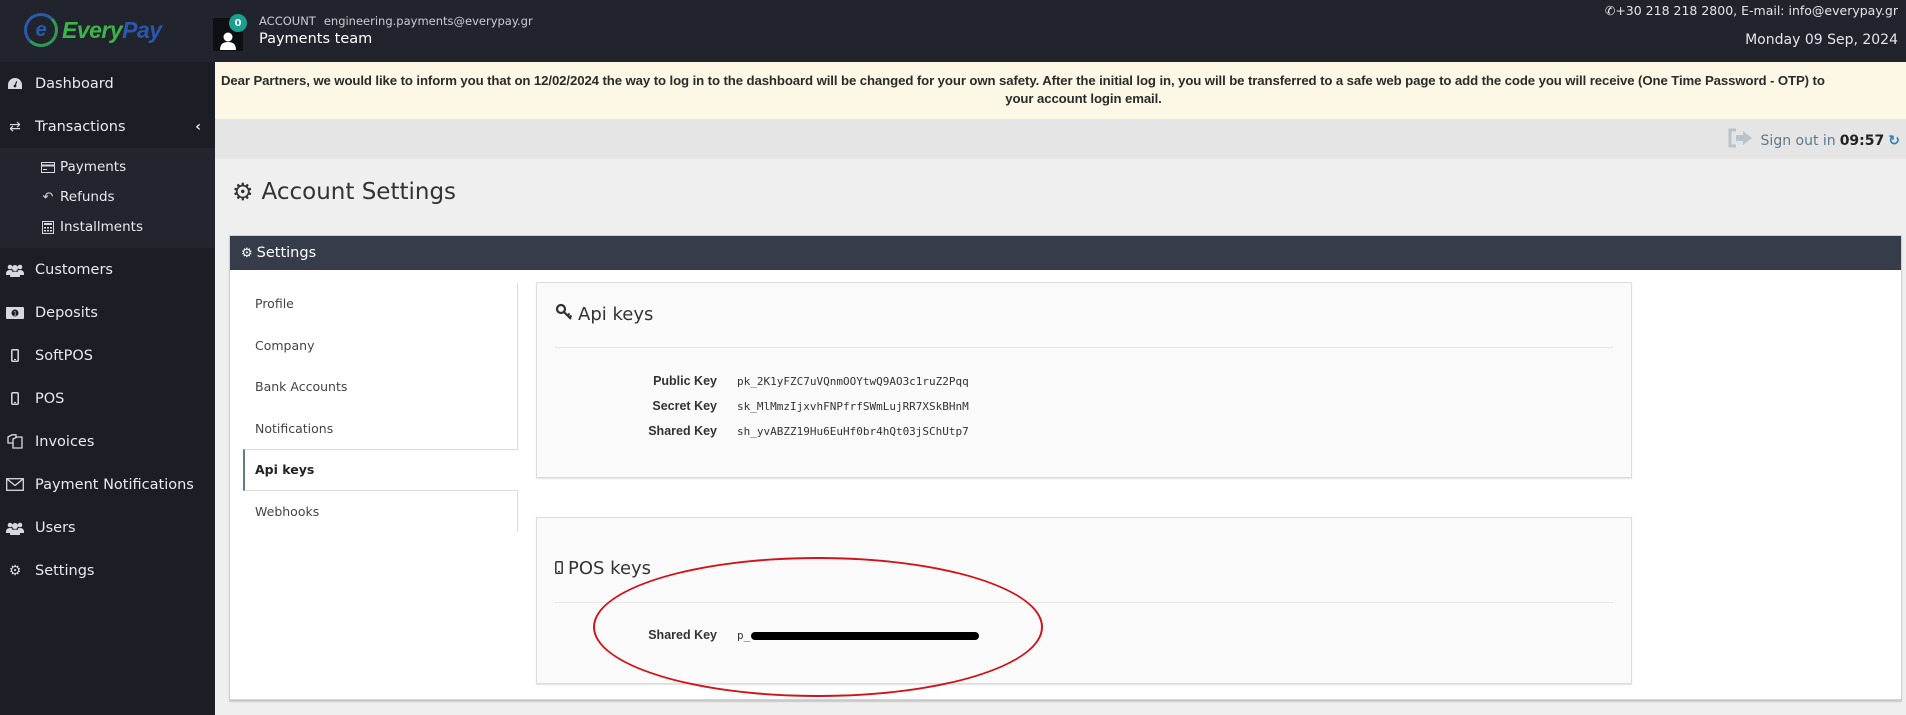 Image resolution: width=1906 pixels, height=715 pixels. I want to click on logo-text-pay: Pay, so click(142, 29).